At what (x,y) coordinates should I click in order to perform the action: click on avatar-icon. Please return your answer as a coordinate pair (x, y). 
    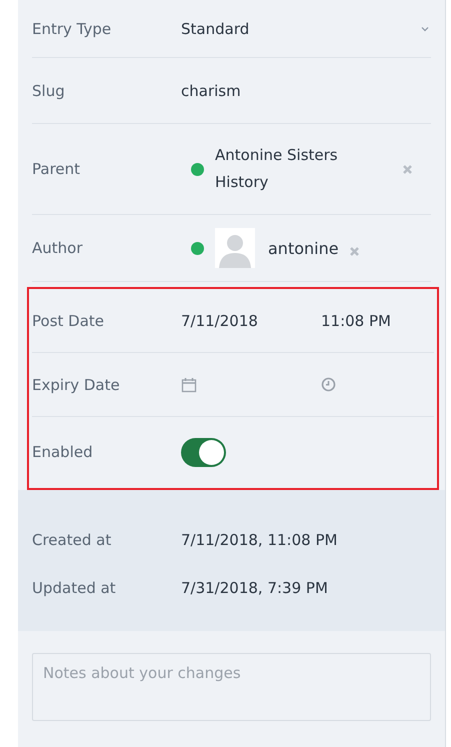
    Looking at the image, I should click on (235, 248).